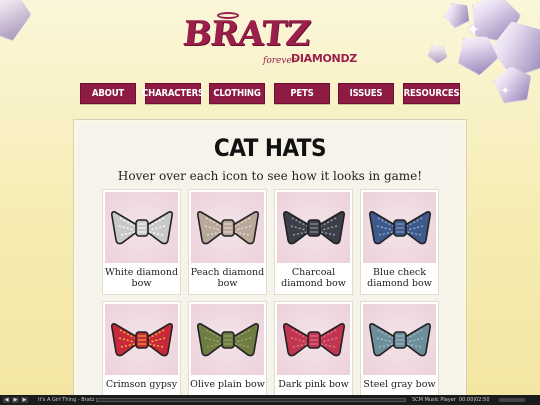 Image resolution: width=540 pixels, height=405 pixels. What do you see at coordinates (431, 93) in the screenshot?
I see `nav-resources: RESOURCES` at bounding box center [431, 93].